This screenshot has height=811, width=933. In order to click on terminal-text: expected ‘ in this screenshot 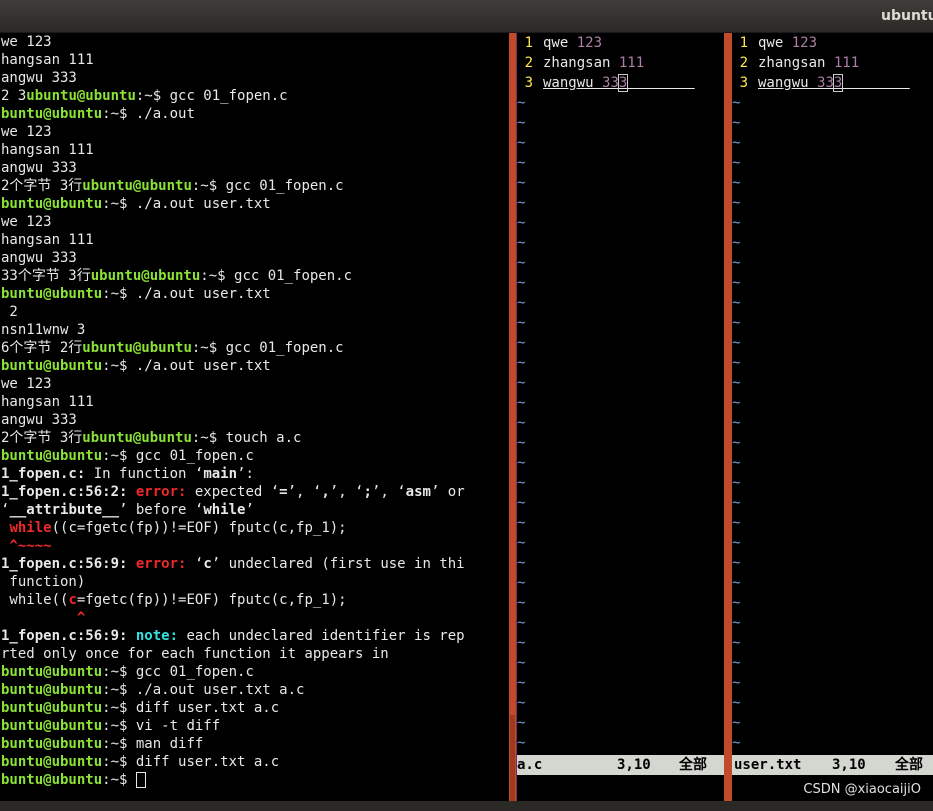, I will do `click(237, 492)`.